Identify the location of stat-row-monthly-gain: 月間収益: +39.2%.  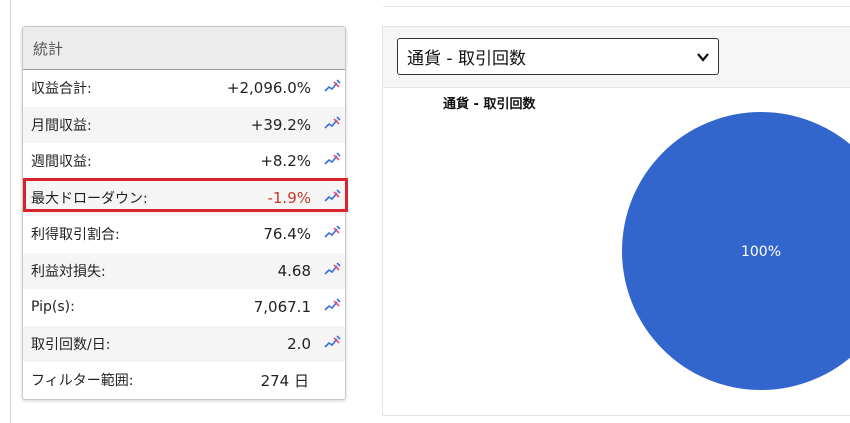
(184, 124).